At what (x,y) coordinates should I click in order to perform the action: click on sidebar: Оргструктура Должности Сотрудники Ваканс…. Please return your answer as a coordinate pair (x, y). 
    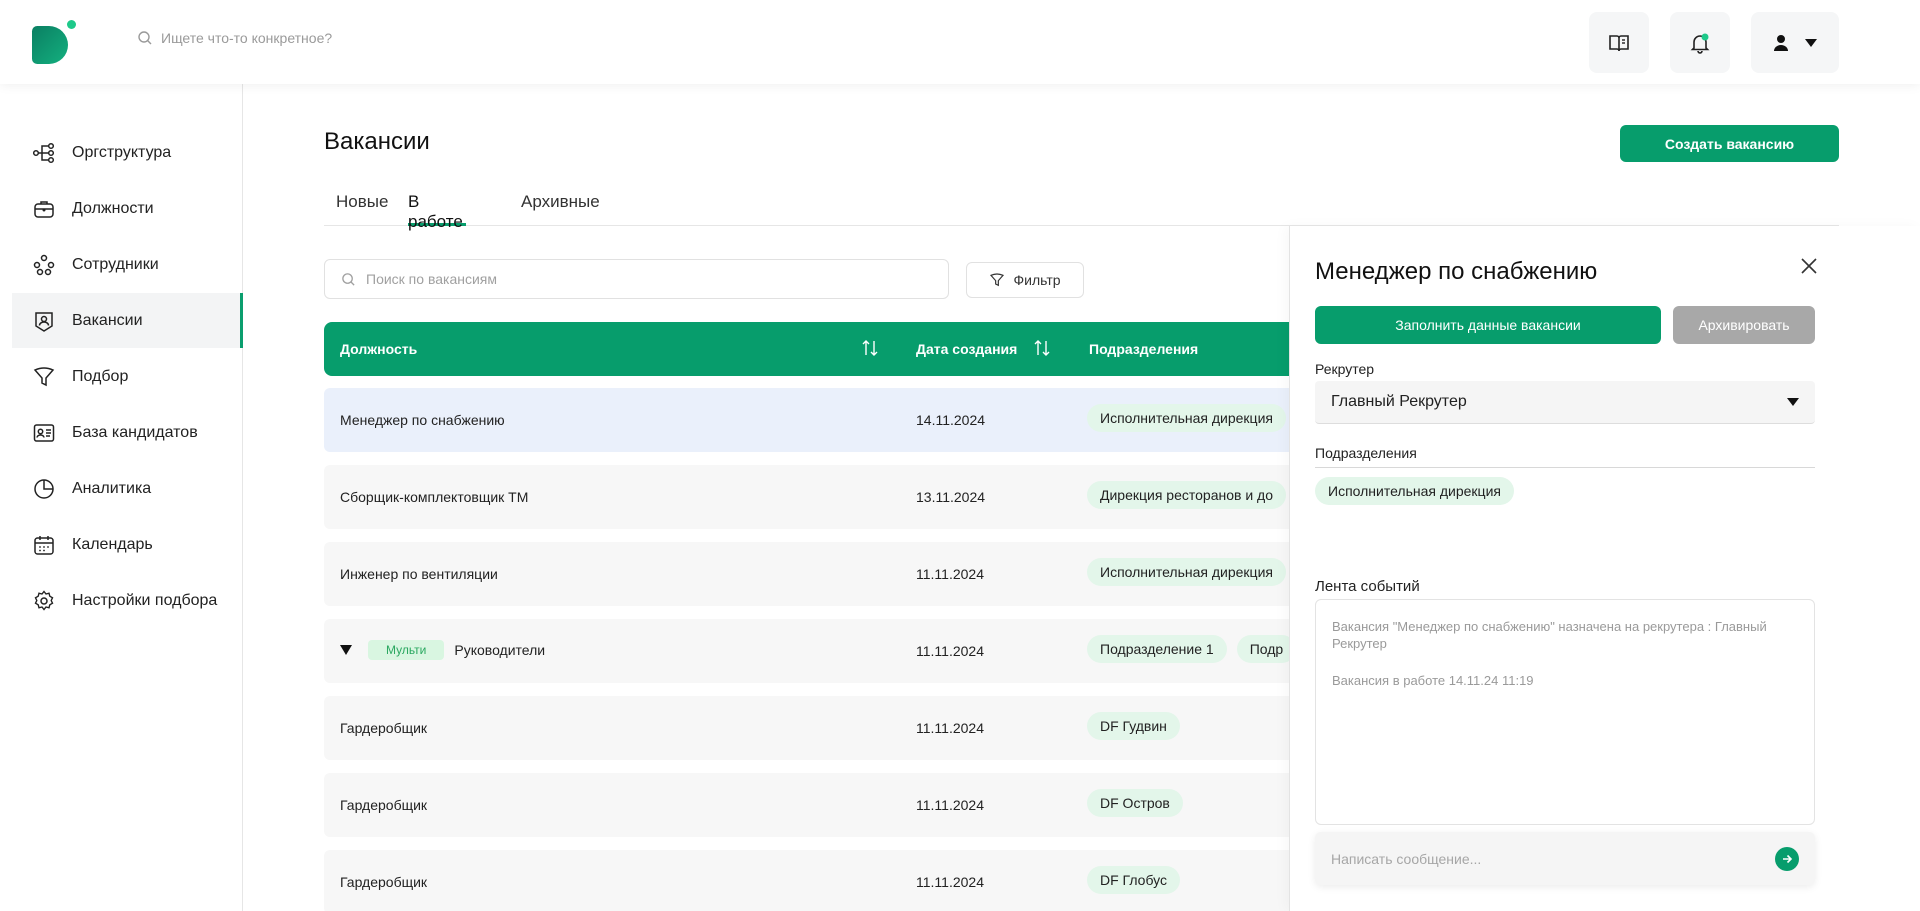
    Looking at the image, I should click on (121, 497).